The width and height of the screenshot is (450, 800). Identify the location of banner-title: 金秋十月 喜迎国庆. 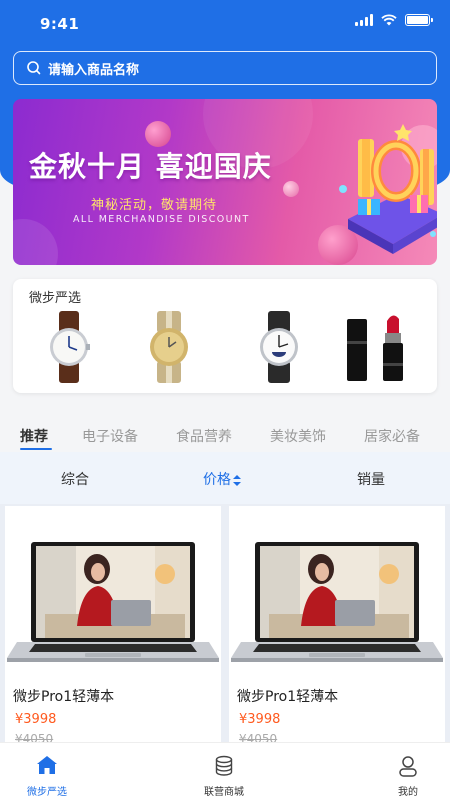
(150, 166).